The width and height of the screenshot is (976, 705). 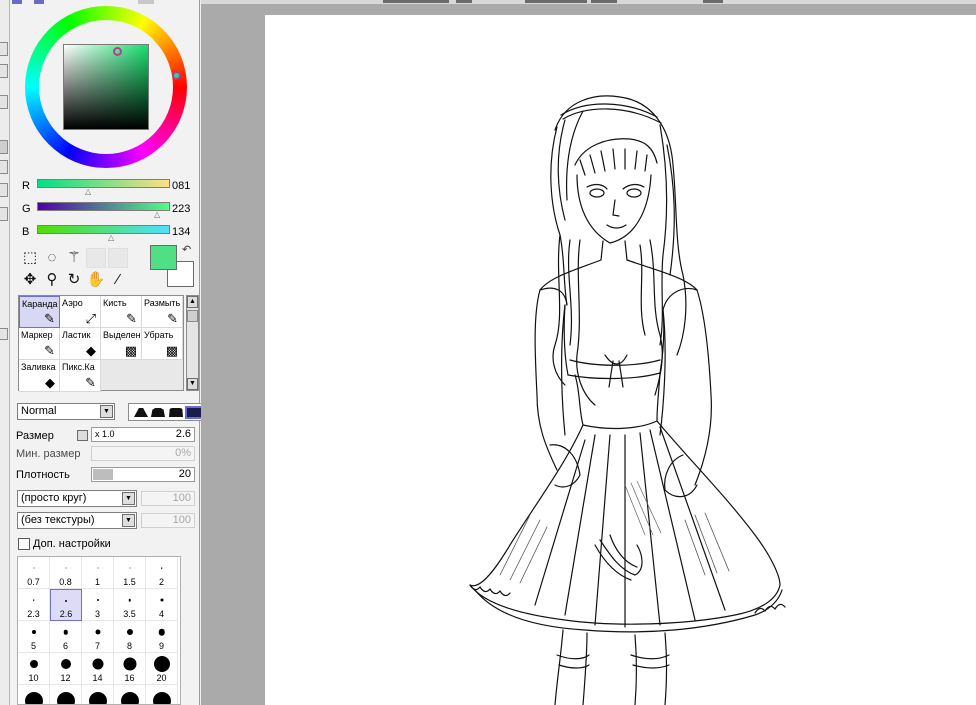 I want to click on brush-grid-scrollbar: ▲ ▼, so click(x=192, y=343).